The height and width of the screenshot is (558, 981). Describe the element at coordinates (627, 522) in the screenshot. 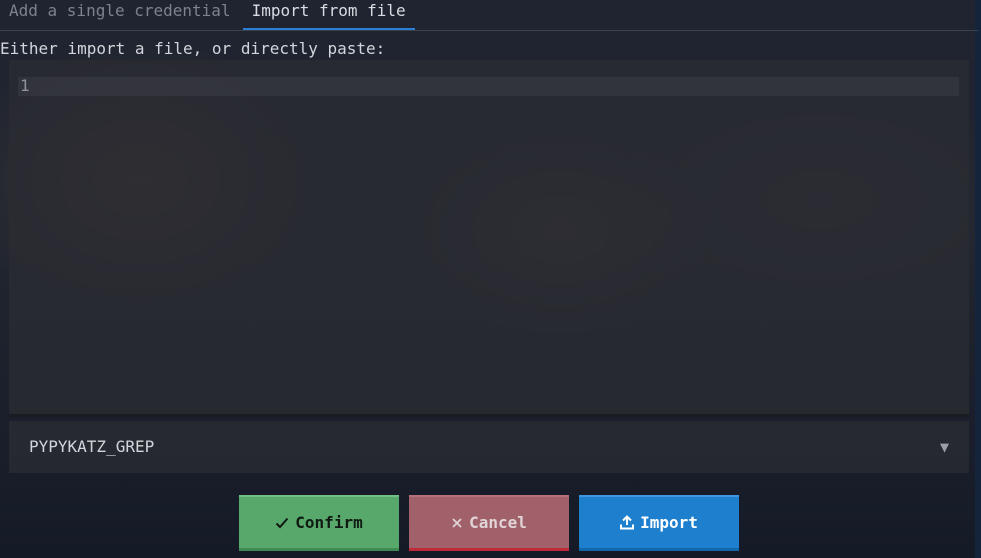

I see `upload-icon` at that location.